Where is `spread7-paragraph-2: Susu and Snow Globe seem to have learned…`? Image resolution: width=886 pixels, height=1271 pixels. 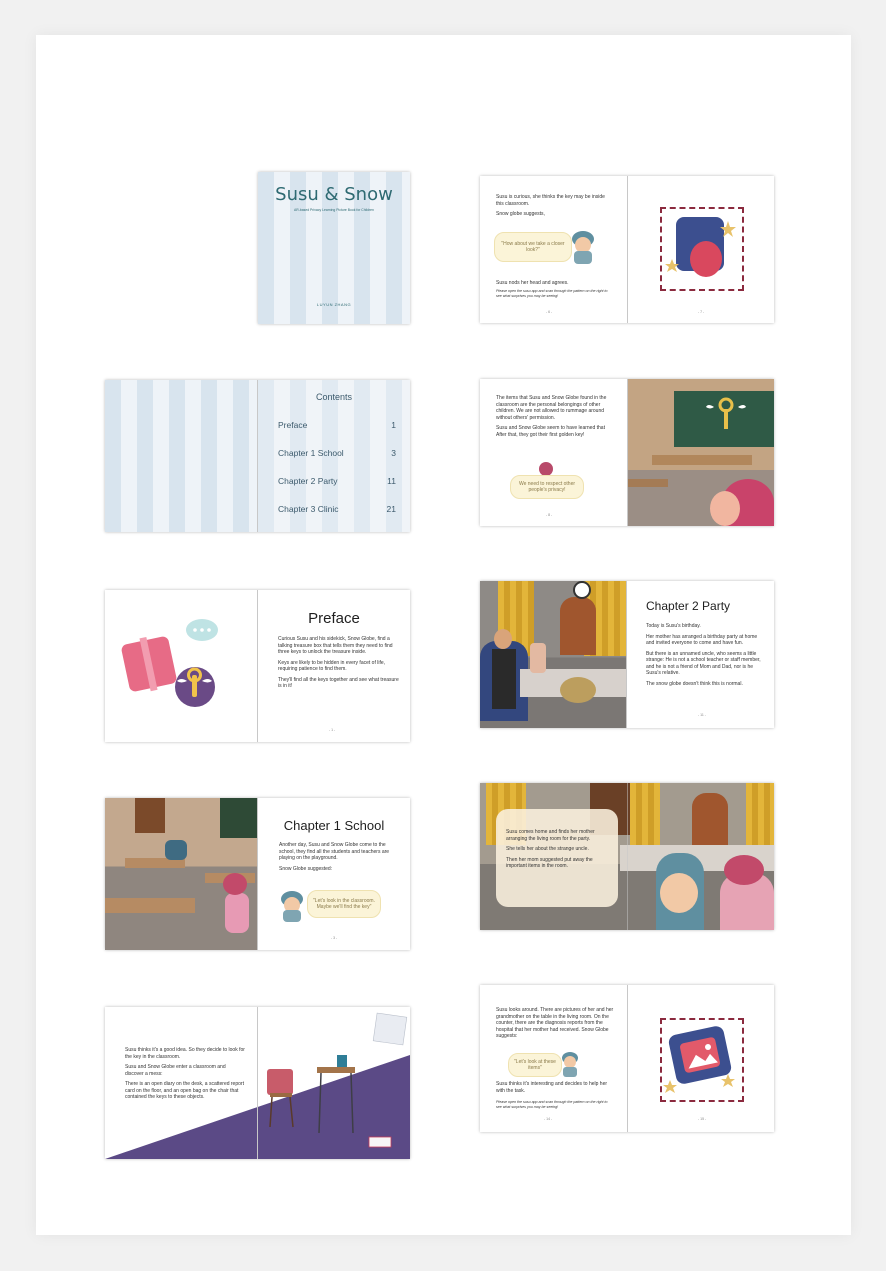
spread7-paragraph-2: Susu and Snow Globe seem to have learned… is located at coordinates (550, 428).